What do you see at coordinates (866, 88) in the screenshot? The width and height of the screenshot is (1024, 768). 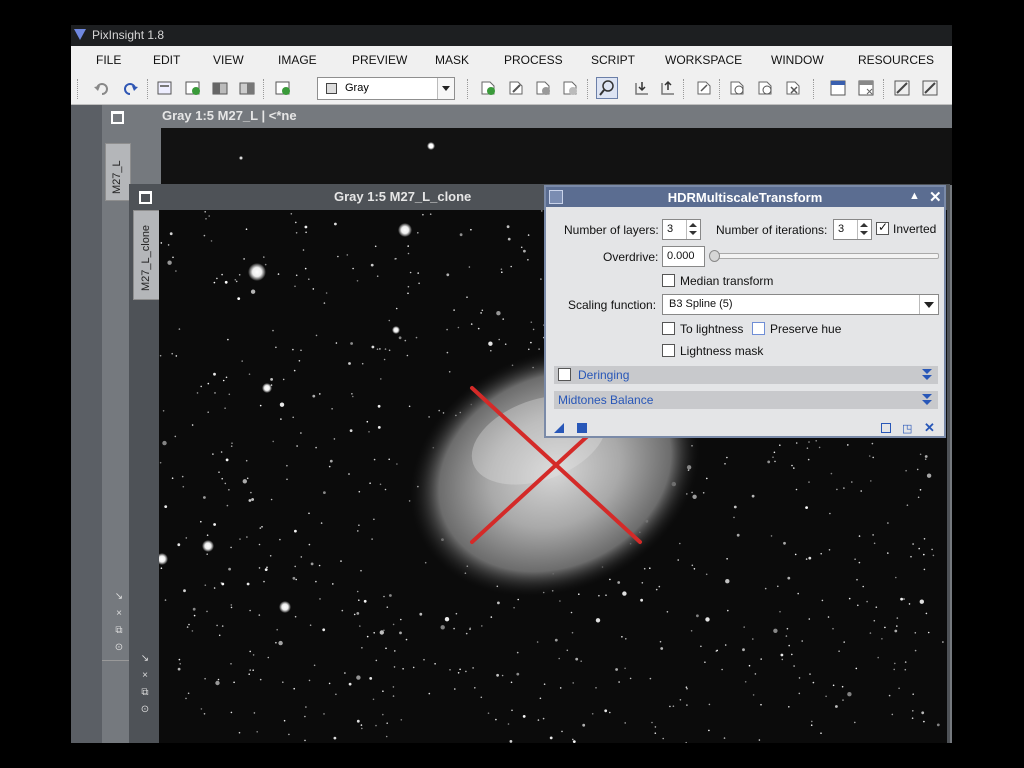 I see `tile-icon` at bounding box center [866, 88].